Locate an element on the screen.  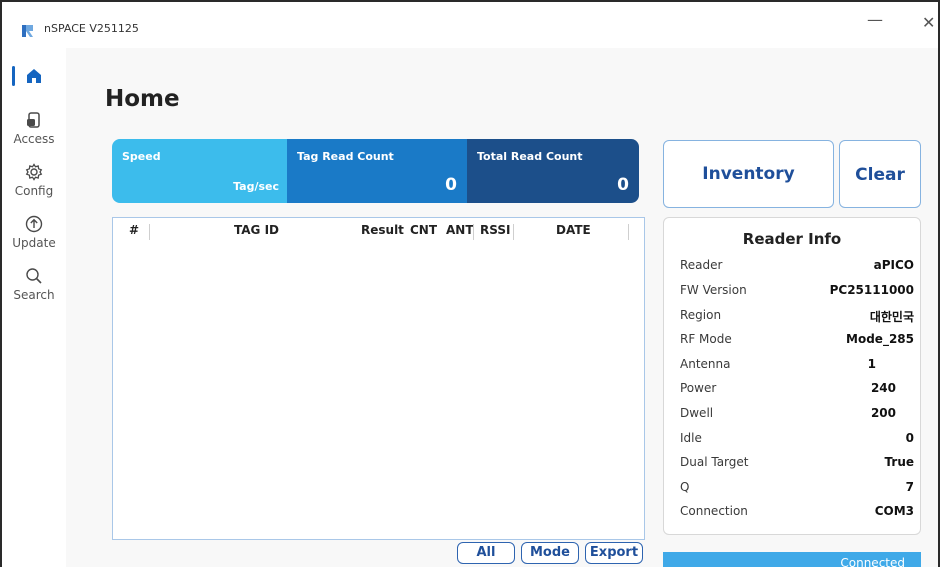
column-header-tag-id: TAG ID is located at coordinates (256, 230).